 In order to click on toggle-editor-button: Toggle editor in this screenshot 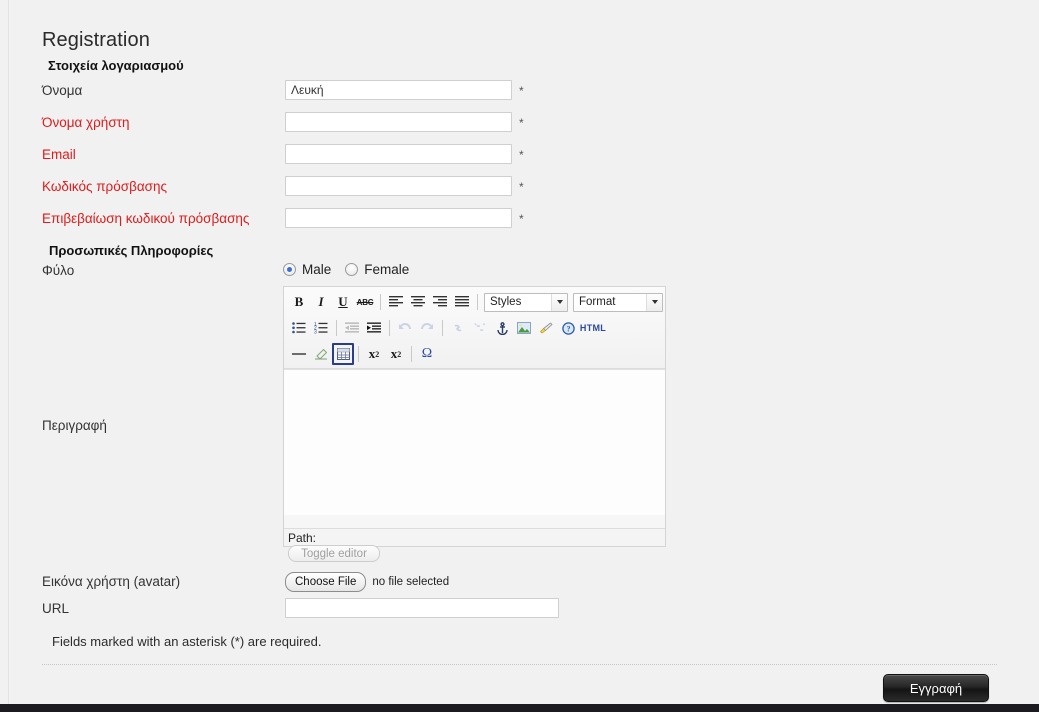, I will do `click(334, 553)`.